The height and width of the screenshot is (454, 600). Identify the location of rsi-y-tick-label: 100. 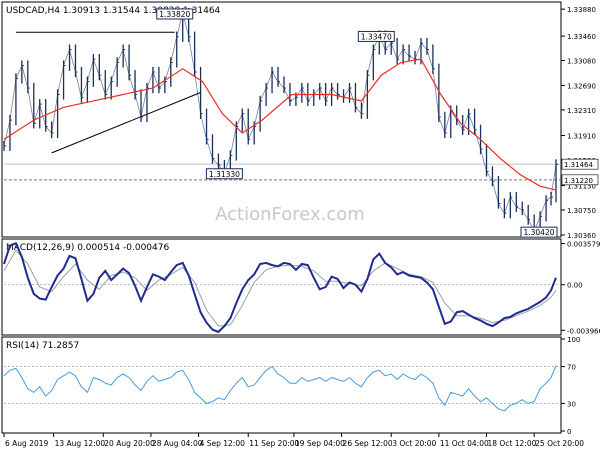
(573, 340).